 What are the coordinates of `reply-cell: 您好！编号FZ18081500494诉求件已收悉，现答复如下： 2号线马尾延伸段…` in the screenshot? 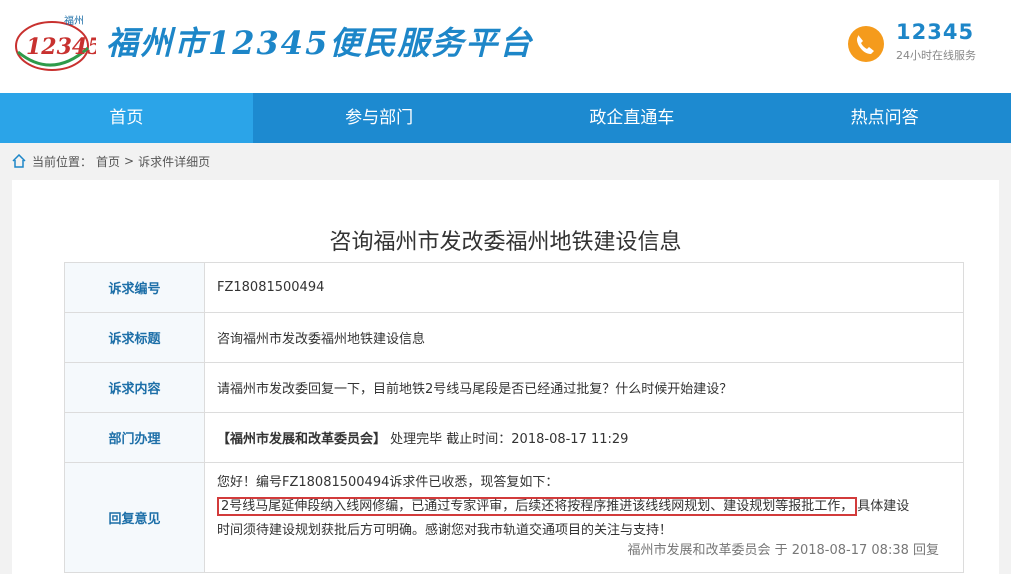 It's located at (584, 517).